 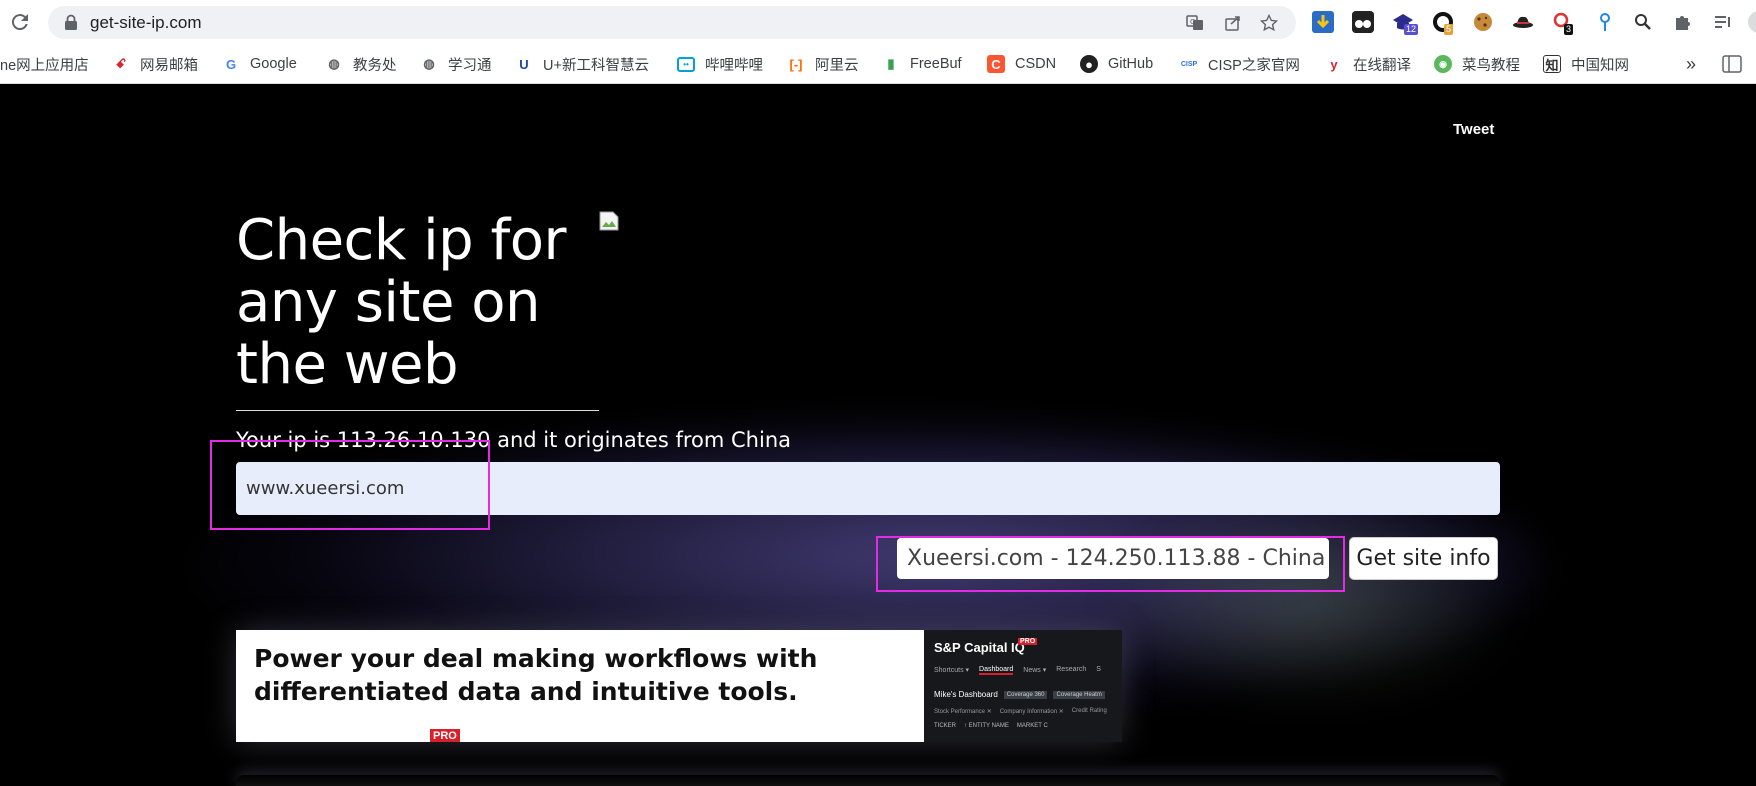 I want to click on ad-row-label: Credit Rating, so click(x=1089, y=711).